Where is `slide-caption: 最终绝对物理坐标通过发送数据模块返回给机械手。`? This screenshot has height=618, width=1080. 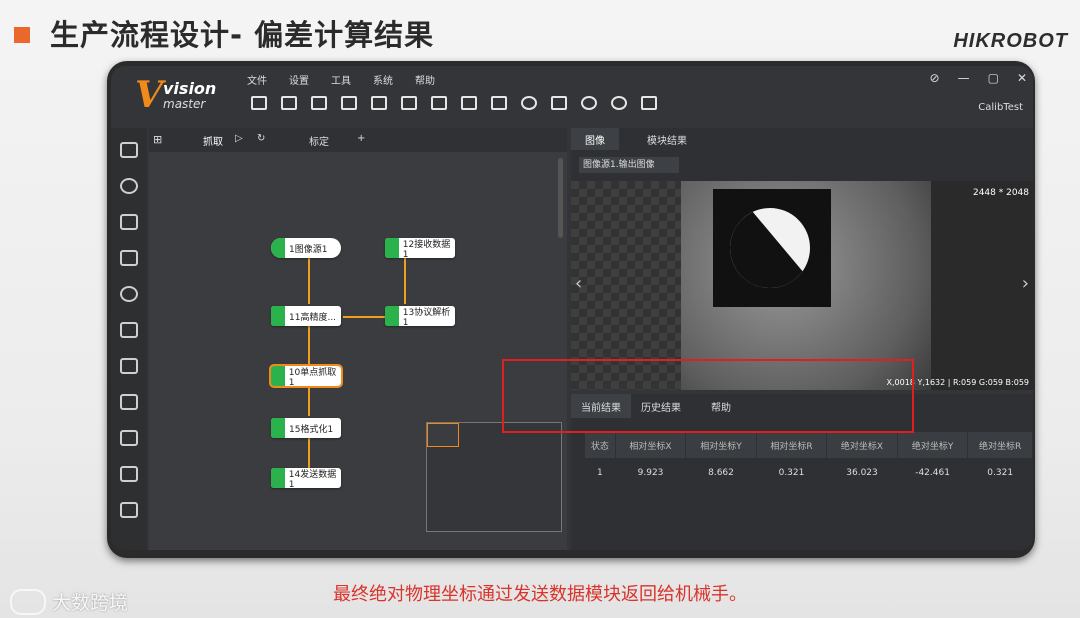 slide-caption: 最终绝对物理坐标通过发送数据模块返回给机械手。 is located at coordinates (540, 594).